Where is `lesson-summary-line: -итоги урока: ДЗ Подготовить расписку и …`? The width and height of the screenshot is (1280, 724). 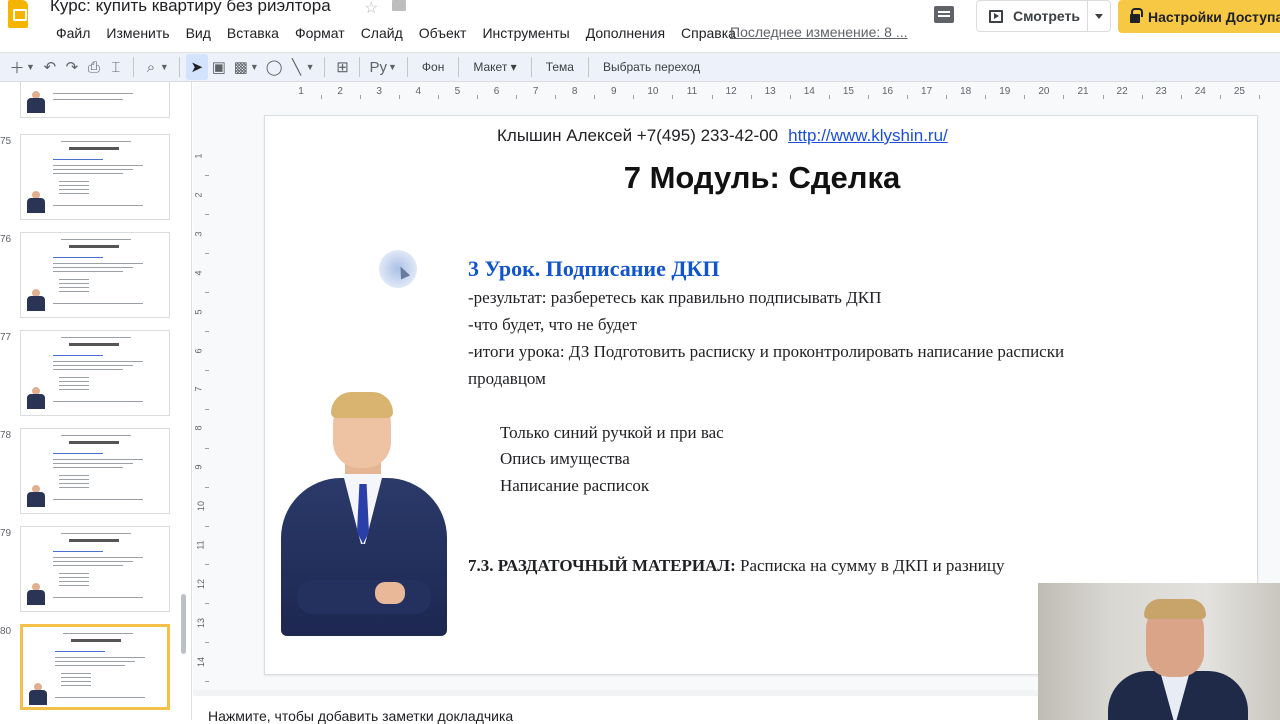 lesson-summary-line: -итоги урока: ДЗ Подготовить расписку и … is located at coordinates (766, 352).